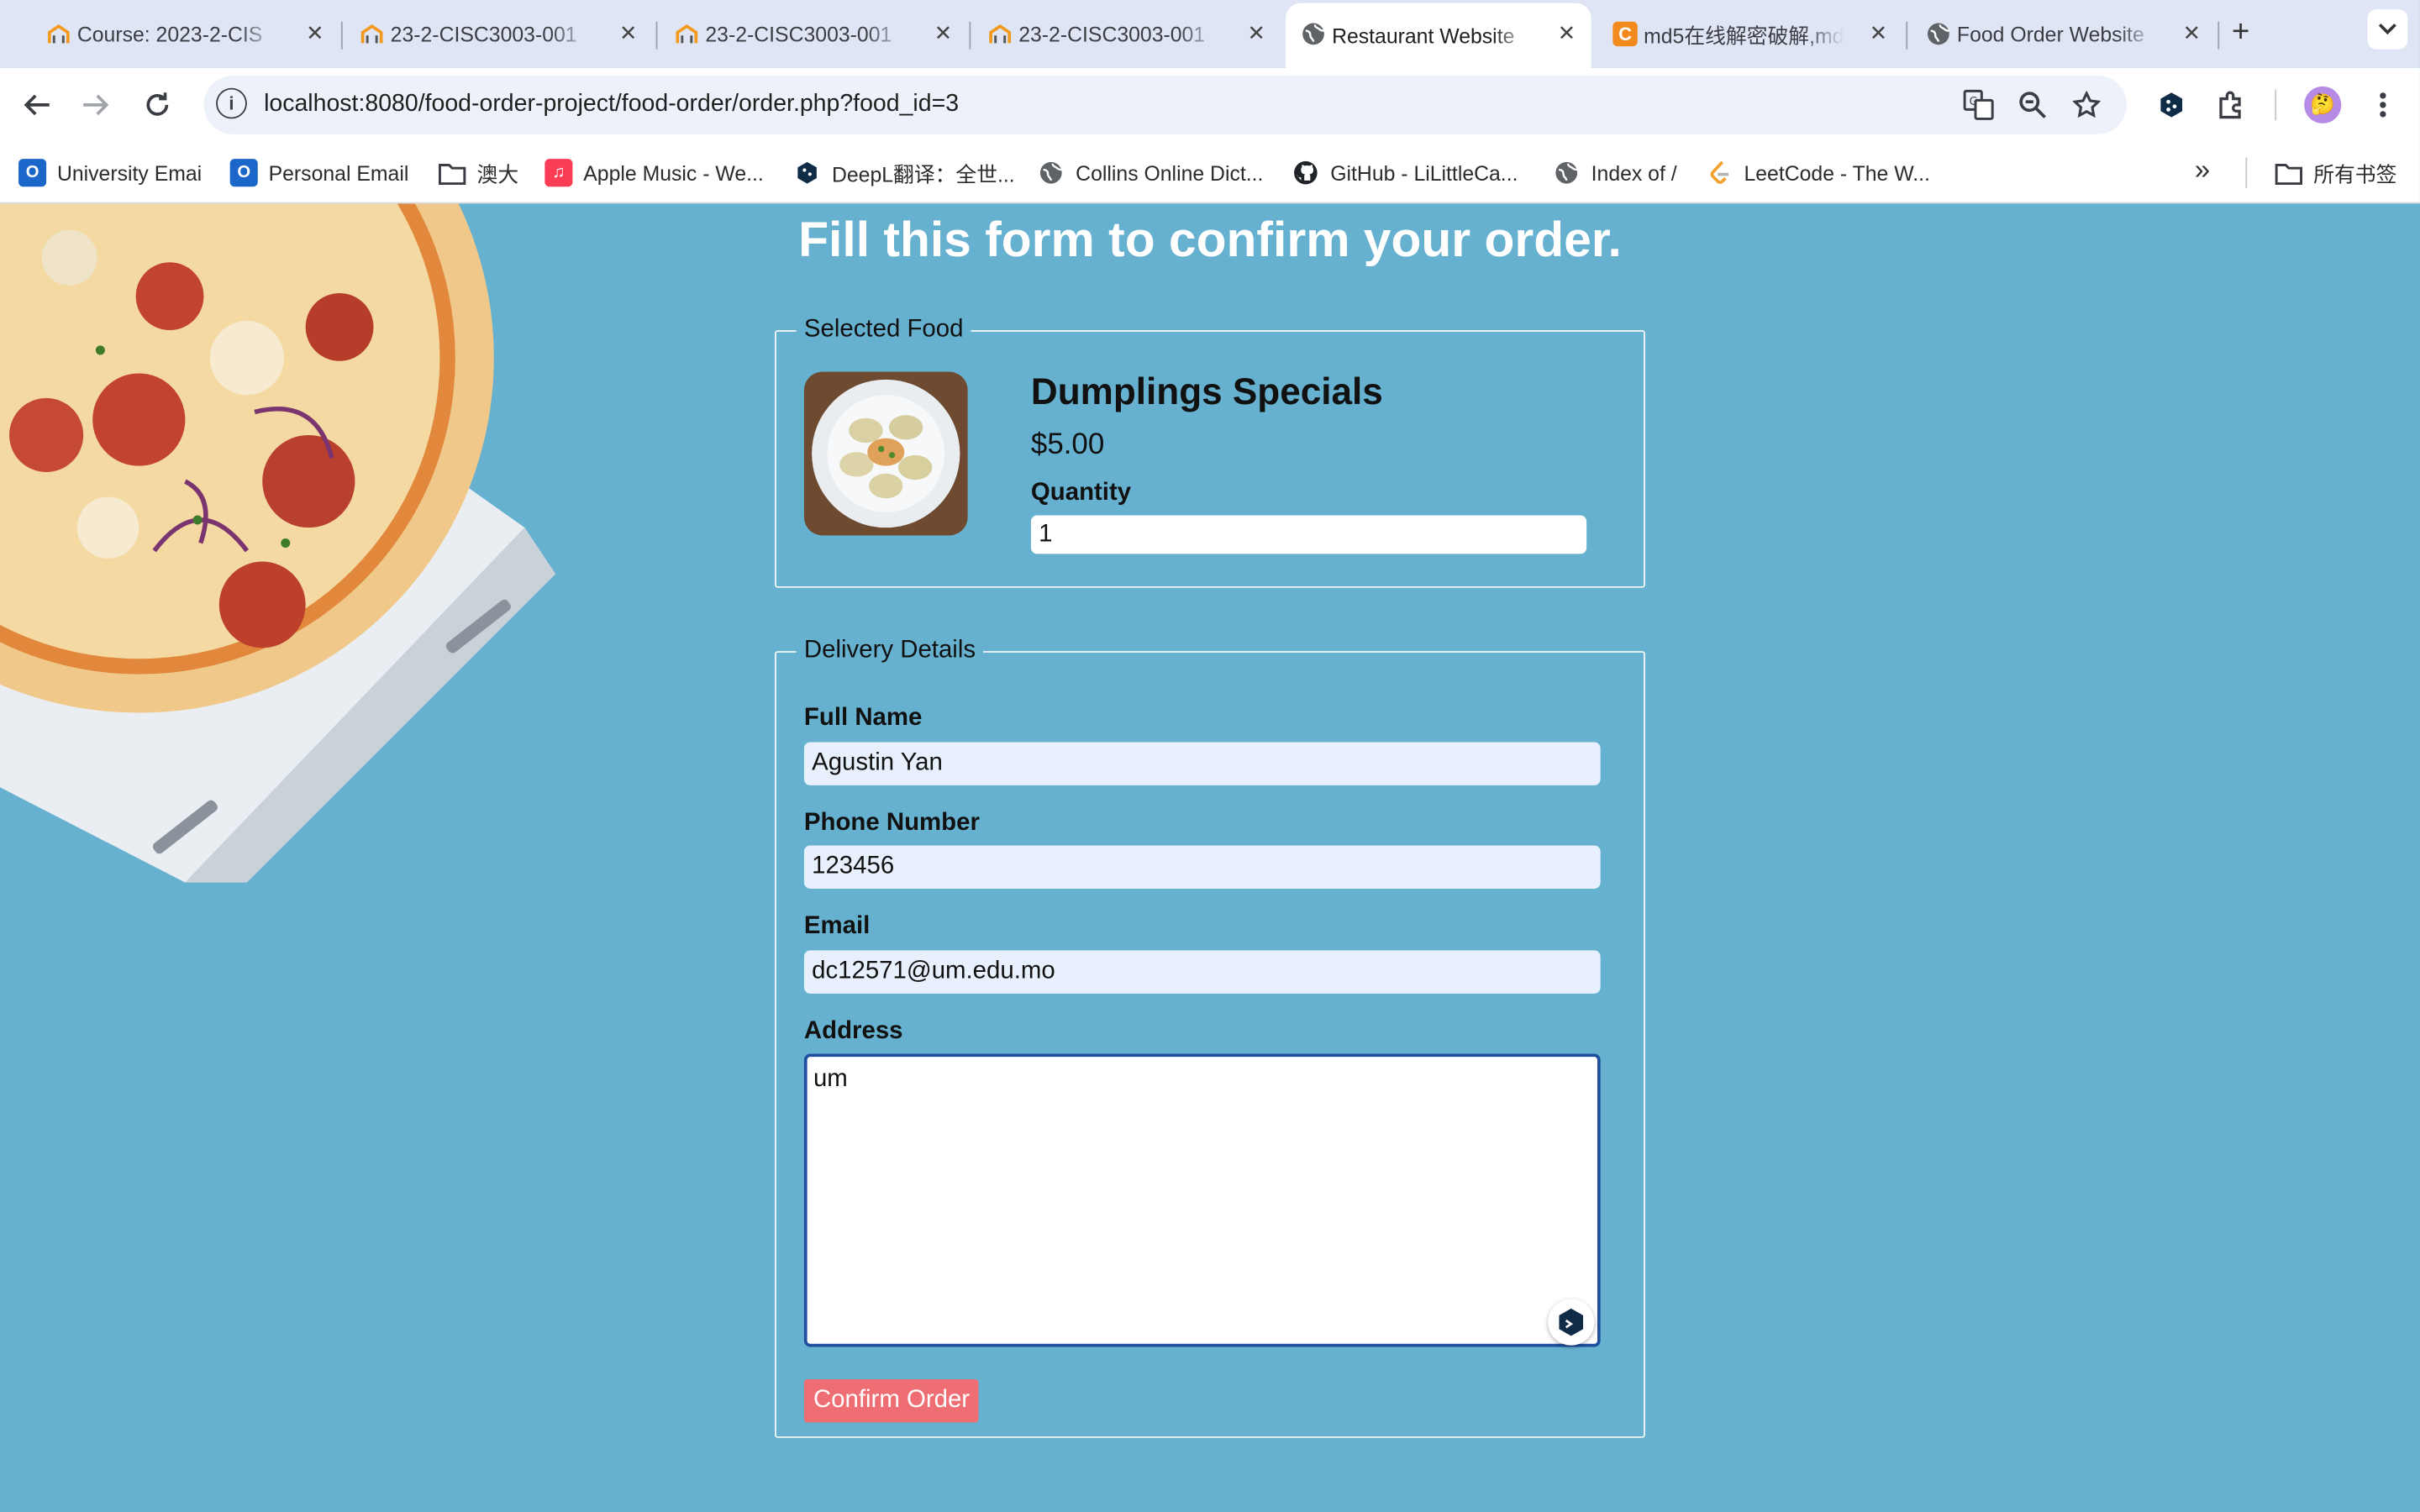 The width and height of the screenshot is (2420, 1512). What do you see at coordinates (232, 103) in the screenshot?
I see `site-info-icon: i` at bounding box center [232, 103].